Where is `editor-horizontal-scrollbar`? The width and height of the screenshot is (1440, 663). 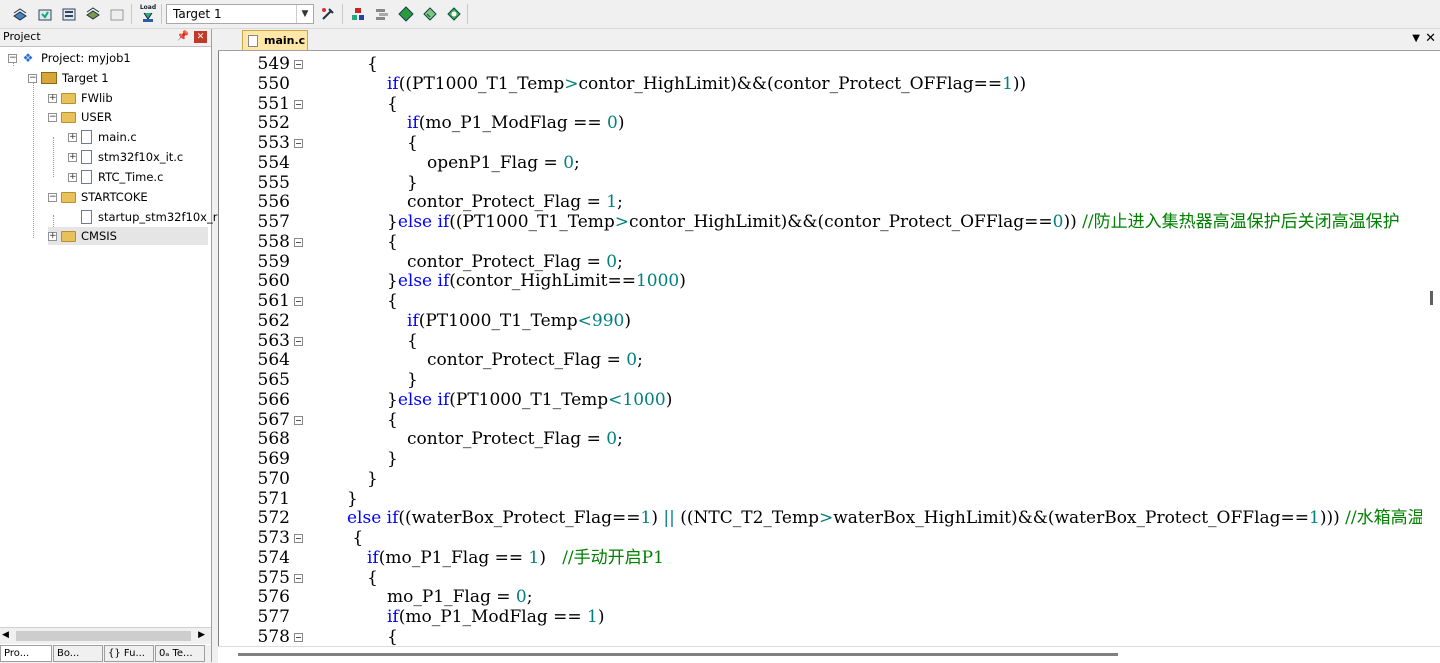
editor-horizontal-scrollbar is located at coordinates (829, 654).